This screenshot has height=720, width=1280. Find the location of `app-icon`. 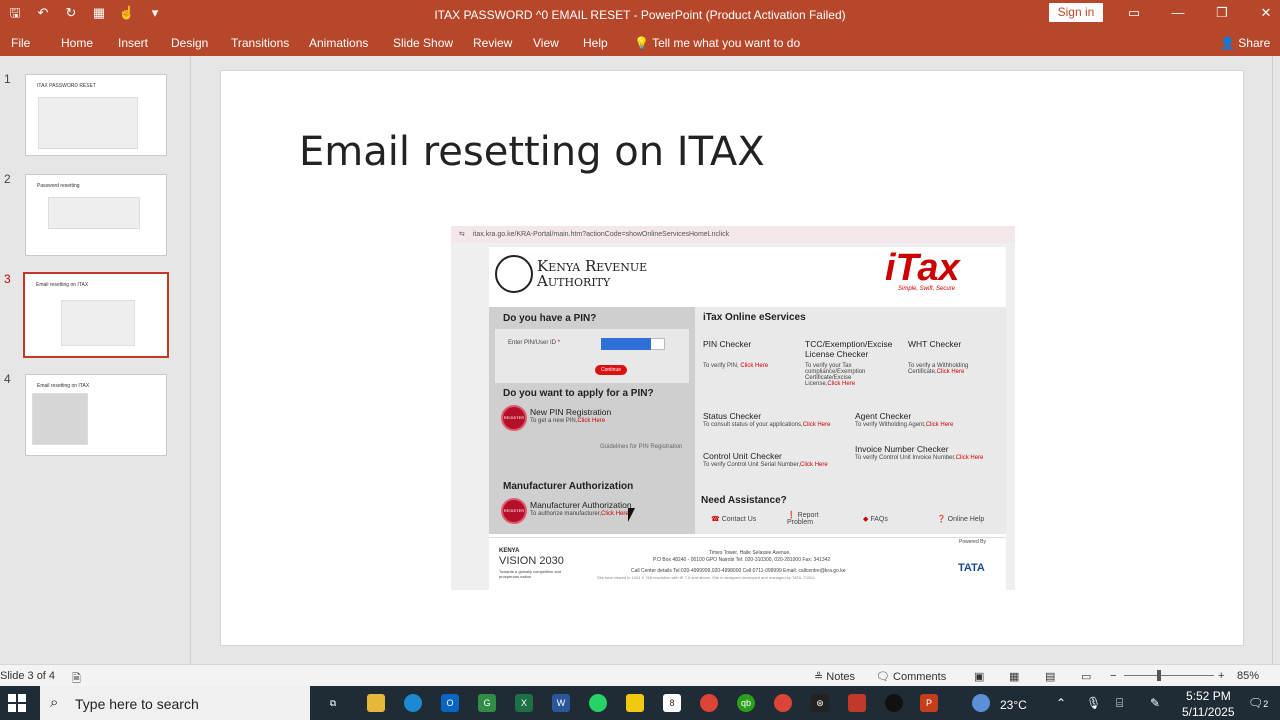

app-icon is located at coordinates (857, 703).